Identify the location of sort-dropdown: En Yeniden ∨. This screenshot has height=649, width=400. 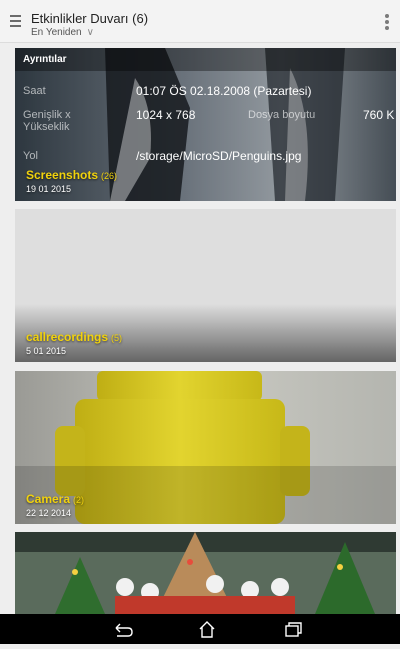
(62, 32).